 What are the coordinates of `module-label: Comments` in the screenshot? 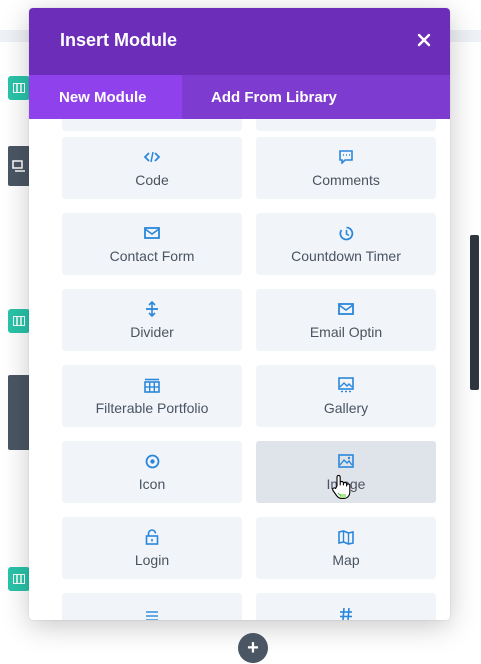 It's located at (346, 180).